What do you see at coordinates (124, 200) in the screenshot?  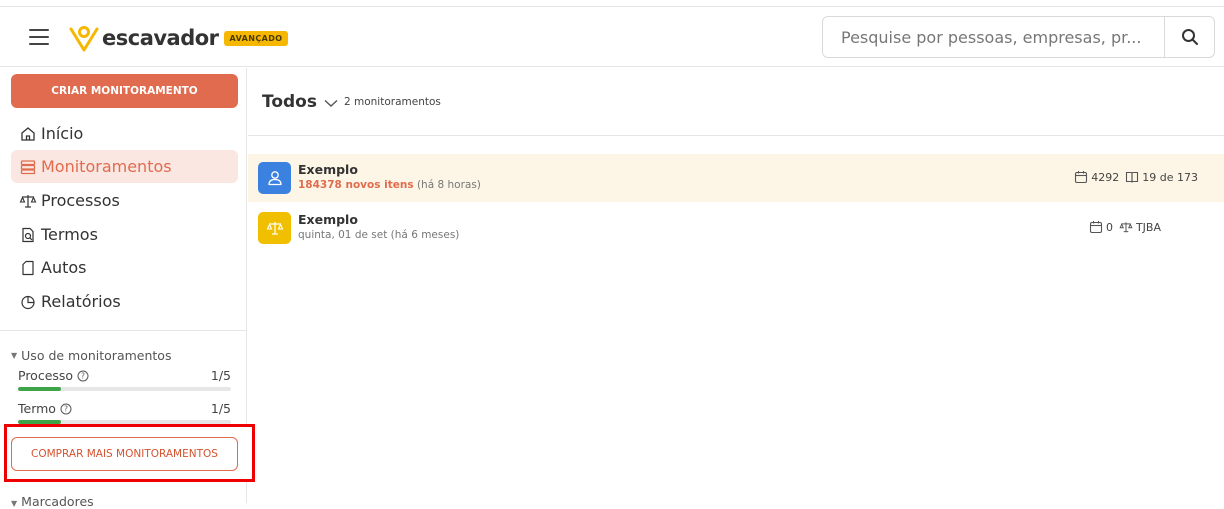 I see `sidebar-item-processos: Processos` at bounding box center [124, 200].